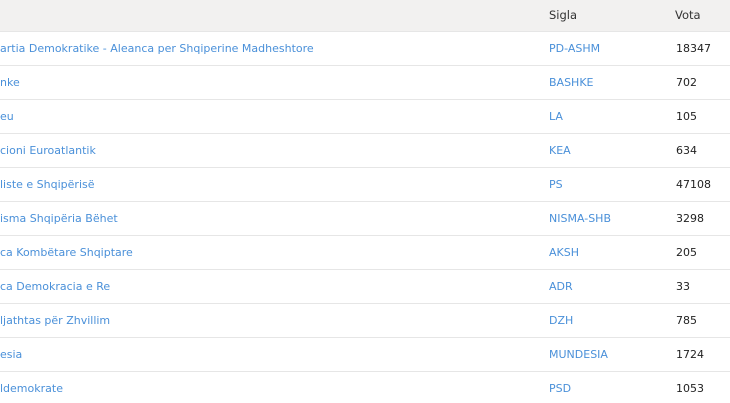 Image resolution: width=730 pixels, height=403 pixels. What do you see at coordinates (268, 116) in the screenshot?
I see `party-name-cell: eu` at bounding box center [268, 116].